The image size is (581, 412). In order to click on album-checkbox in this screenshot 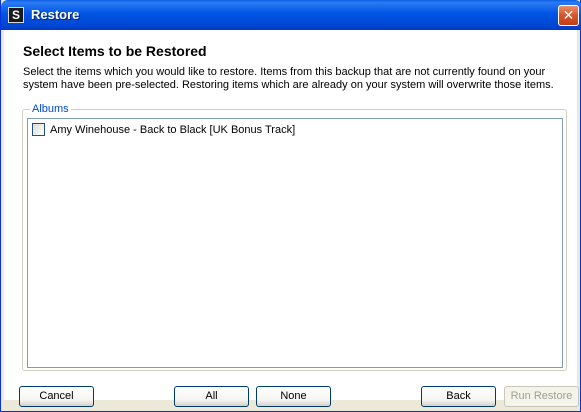, I will do `click(38, 129)`.